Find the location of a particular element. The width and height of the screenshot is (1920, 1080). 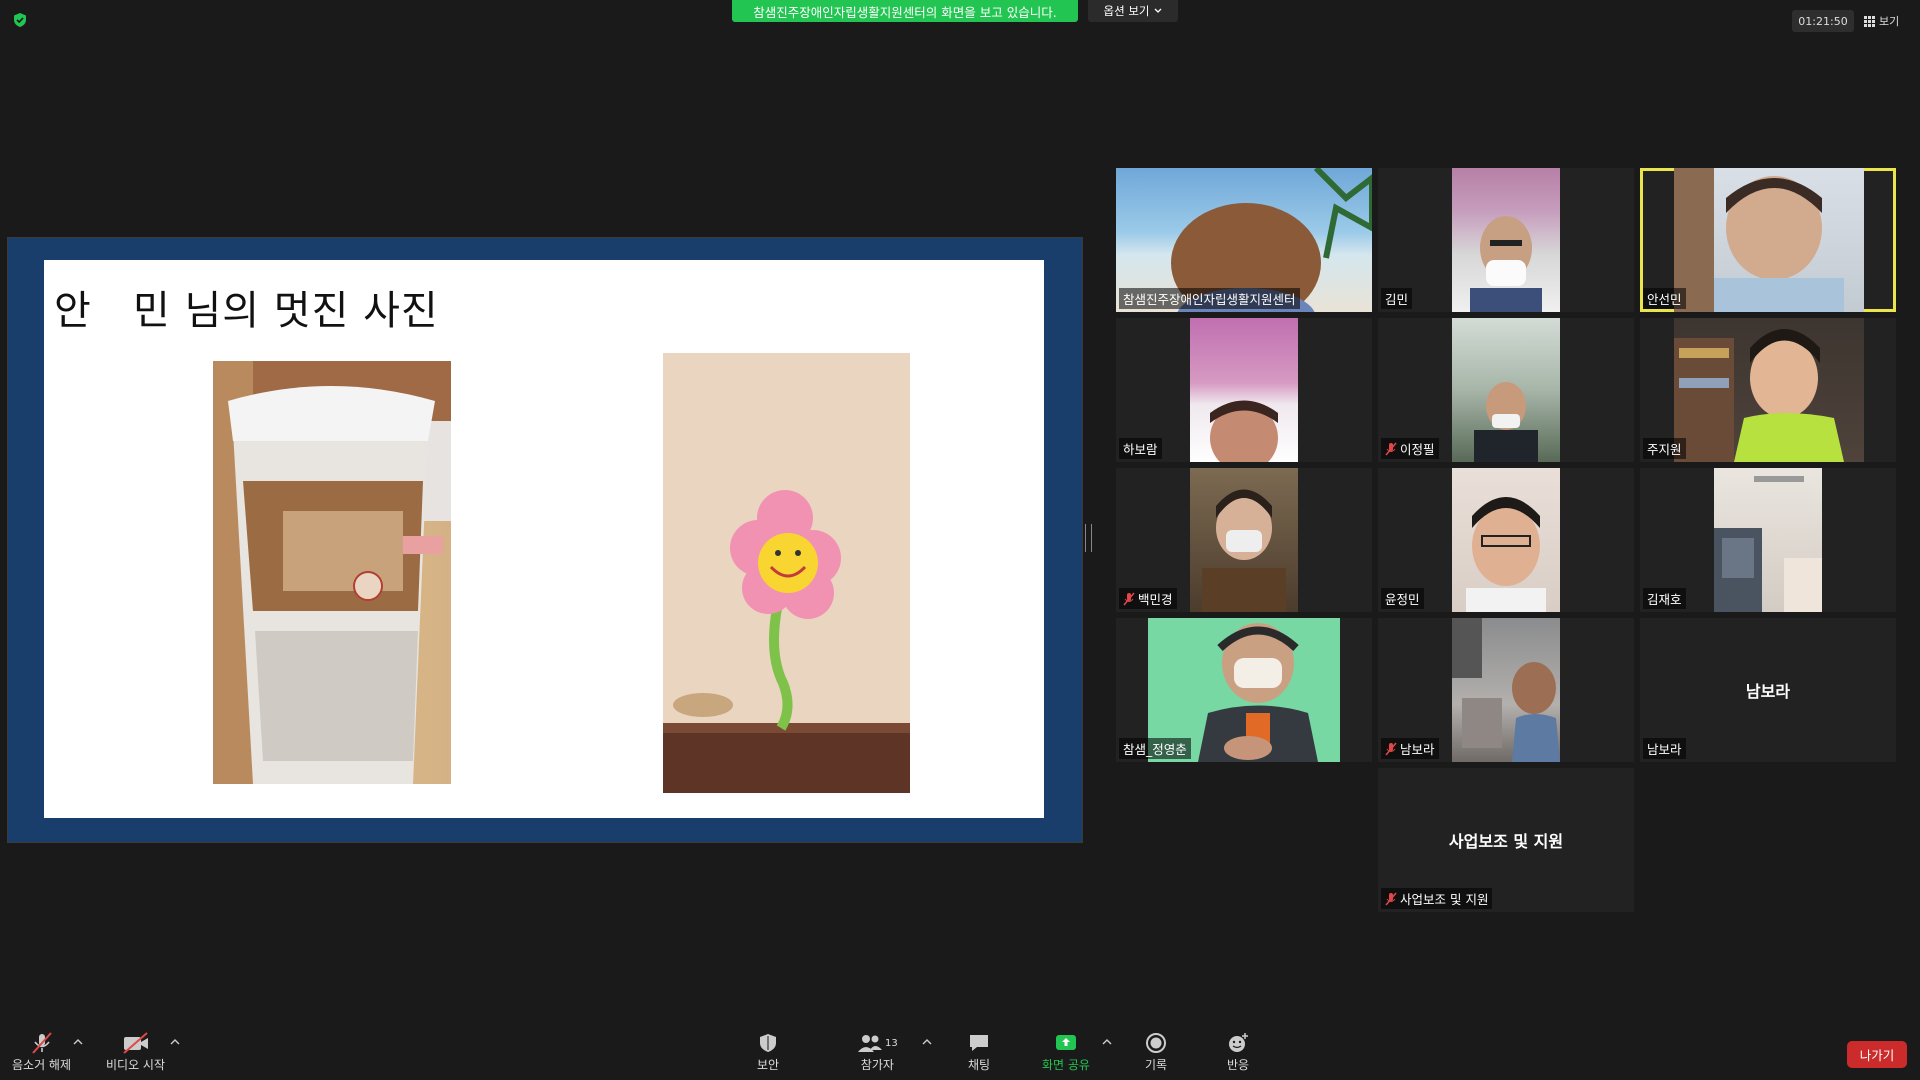

participant-name-tag: 주지원 is located at coordinates (1664, 448).